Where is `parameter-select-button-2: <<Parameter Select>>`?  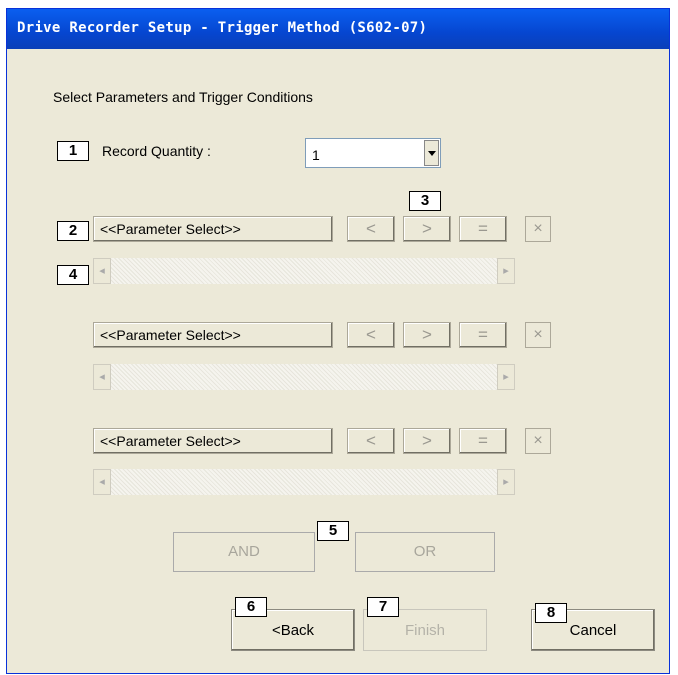
parameter-select-button-2: <<Parameter Select>> is located at coordinates (213, 335).